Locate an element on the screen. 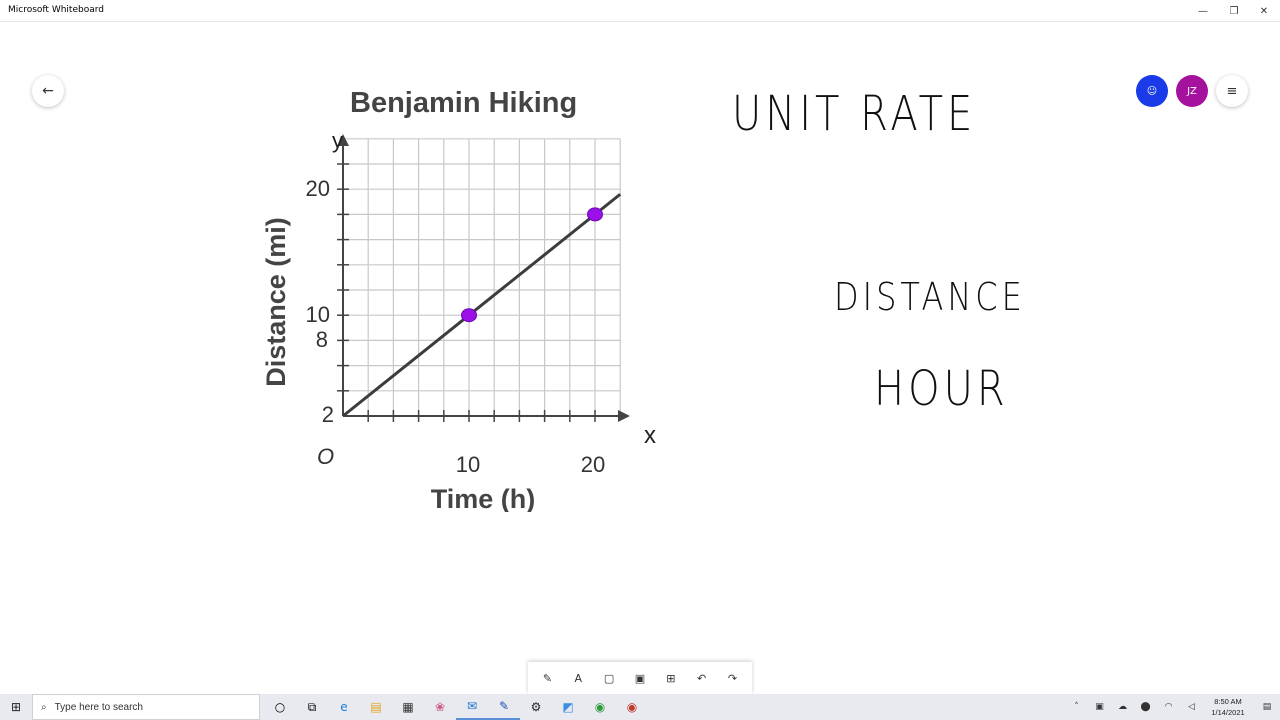 Image resolution: width=1280 pixels, height=720 pixels. pen-icon: ✎ is located at coordinates (547, 678).